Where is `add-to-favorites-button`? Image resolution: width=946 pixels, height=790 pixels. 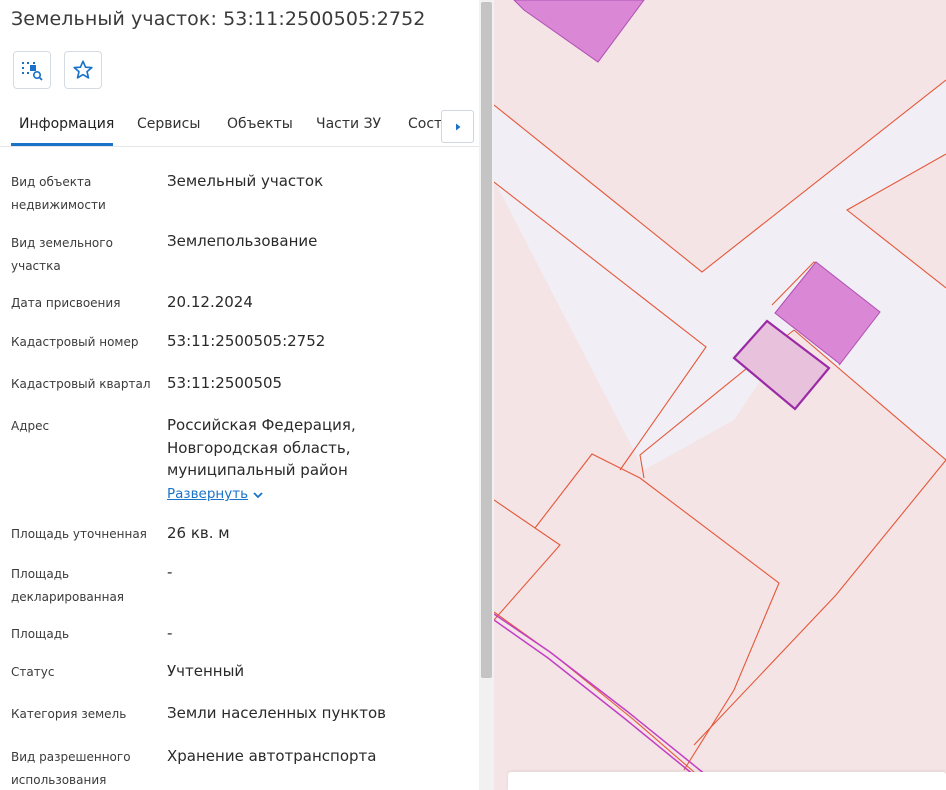 add-to-favorites-button is located at coordinates (83, 70).